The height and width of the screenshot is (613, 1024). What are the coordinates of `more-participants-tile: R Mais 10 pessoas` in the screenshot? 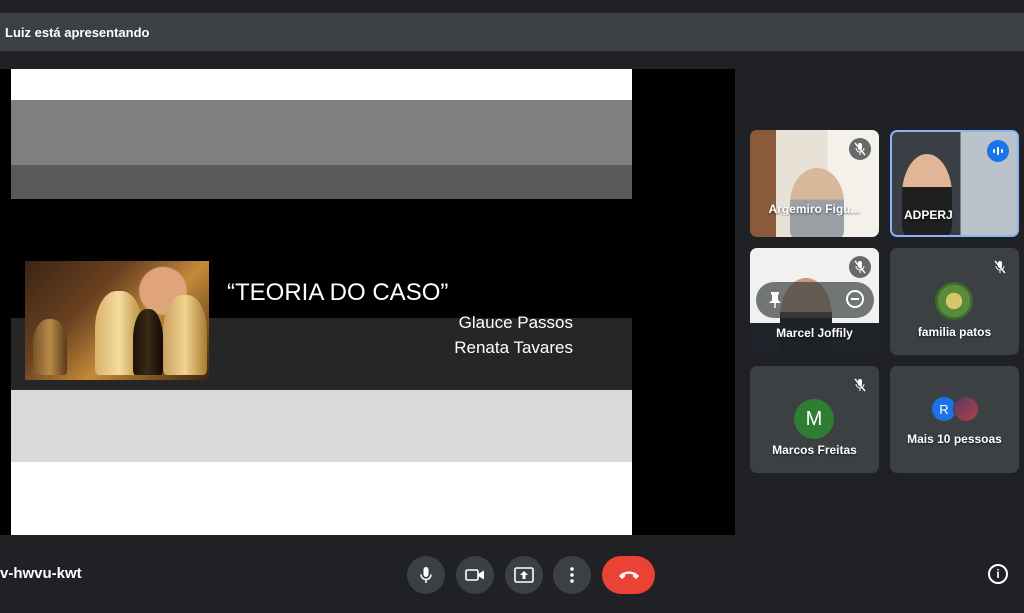 It's located at (954, 419).